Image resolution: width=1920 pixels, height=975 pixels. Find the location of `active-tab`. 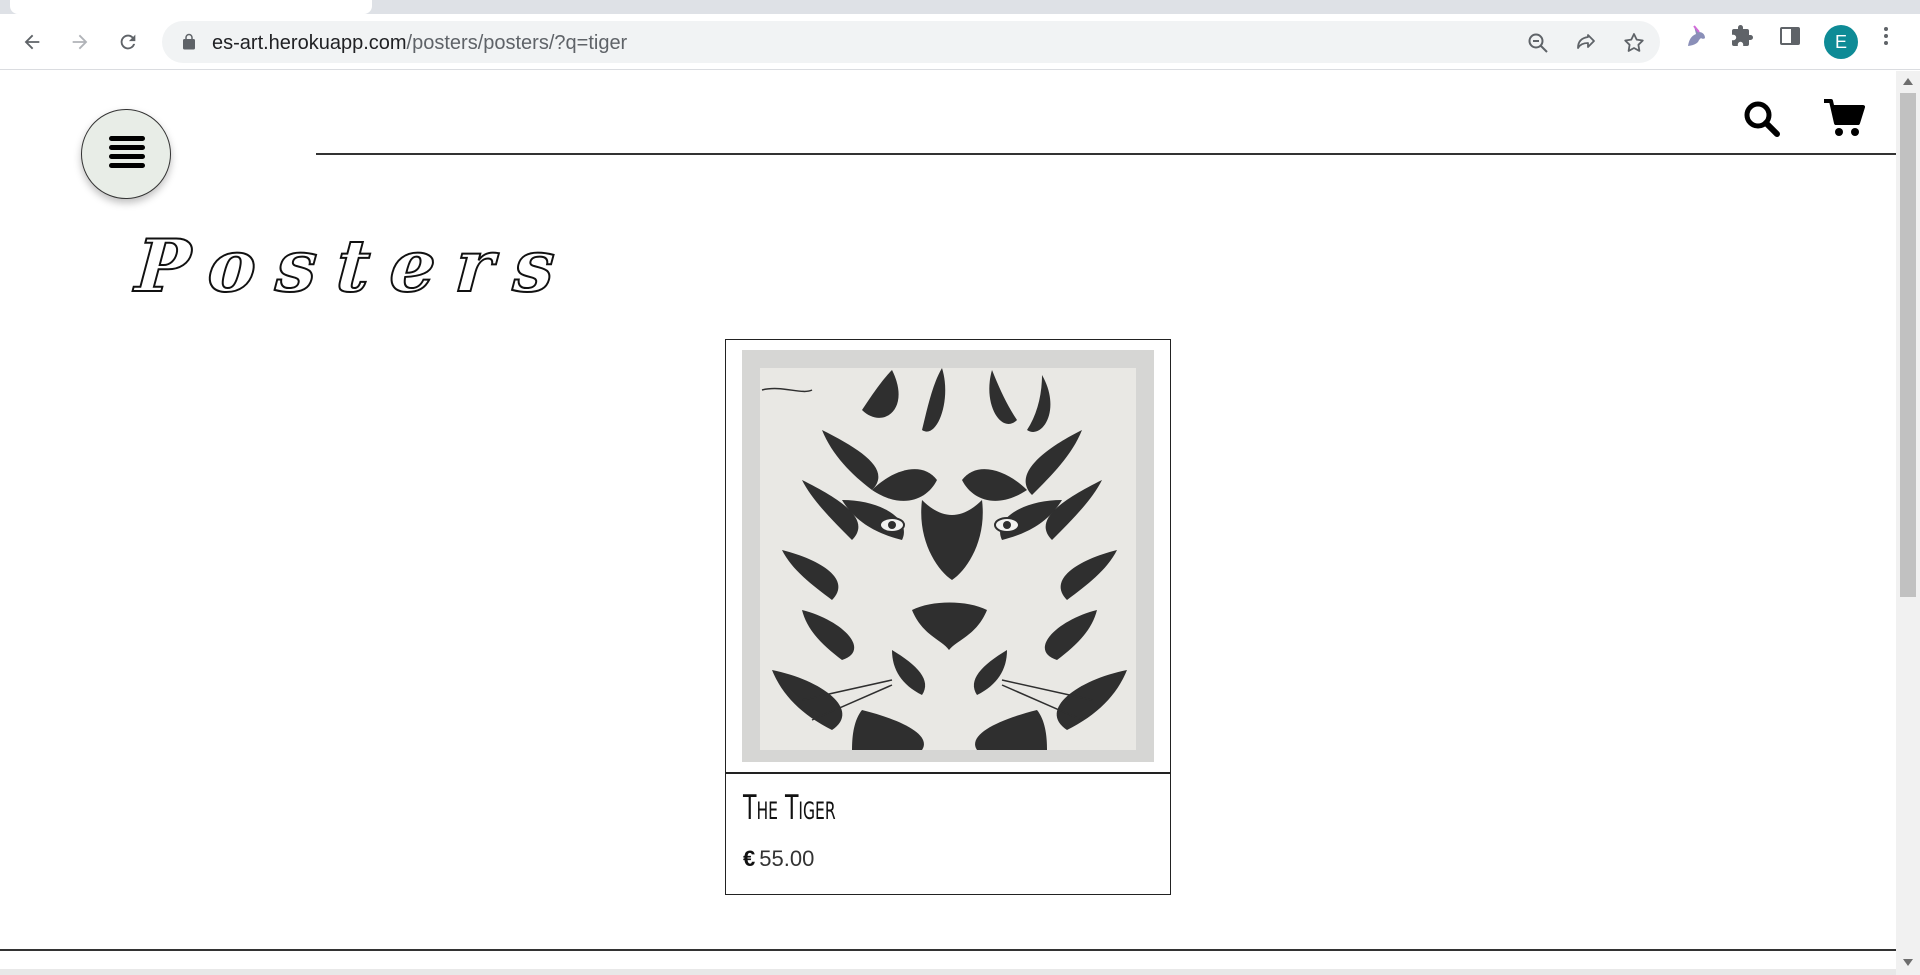

active-tab is located at coordinates (191, 7).